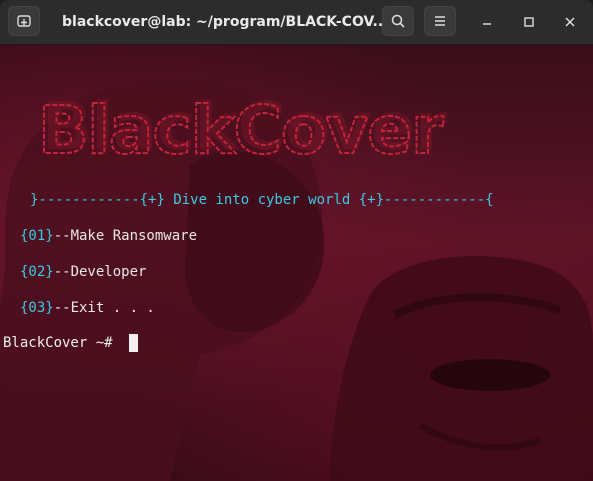 The height and width of the screenshot is (481, 593). I want to click on banner-text: Dive into cyber world, so click(261, 200).